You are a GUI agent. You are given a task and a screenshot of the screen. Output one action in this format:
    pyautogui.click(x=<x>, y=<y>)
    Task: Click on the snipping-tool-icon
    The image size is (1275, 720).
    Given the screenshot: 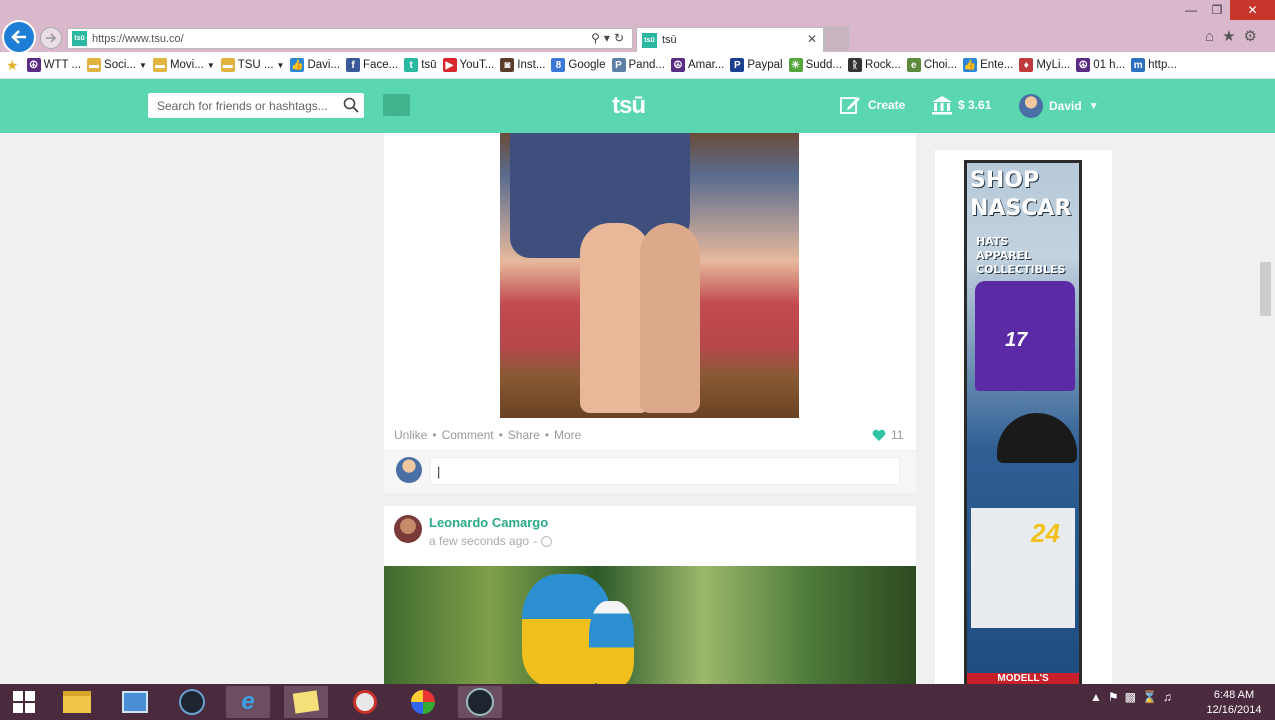 What is the action you would take?
    pyautogui.click(x=365, y=702)
    